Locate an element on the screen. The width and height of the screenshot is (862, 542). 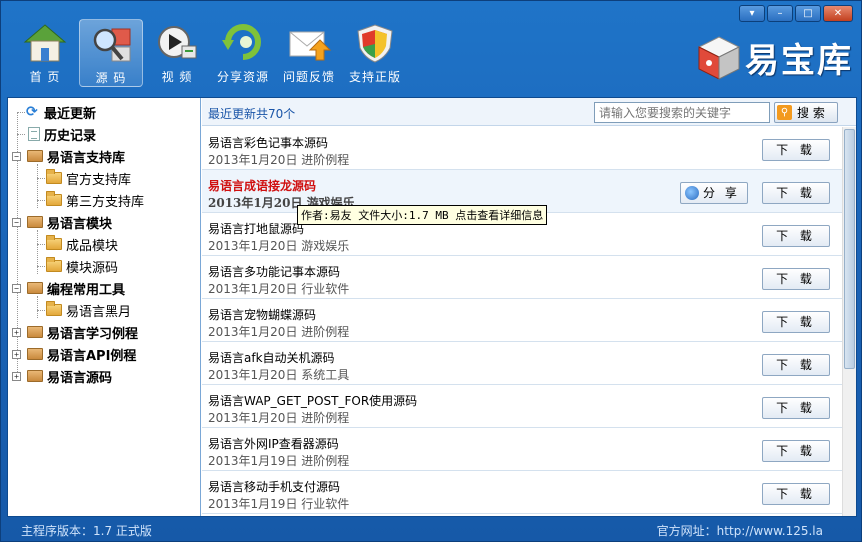
tree-item-tools: − 编程常用工具 is located at coordinates (68, 288).